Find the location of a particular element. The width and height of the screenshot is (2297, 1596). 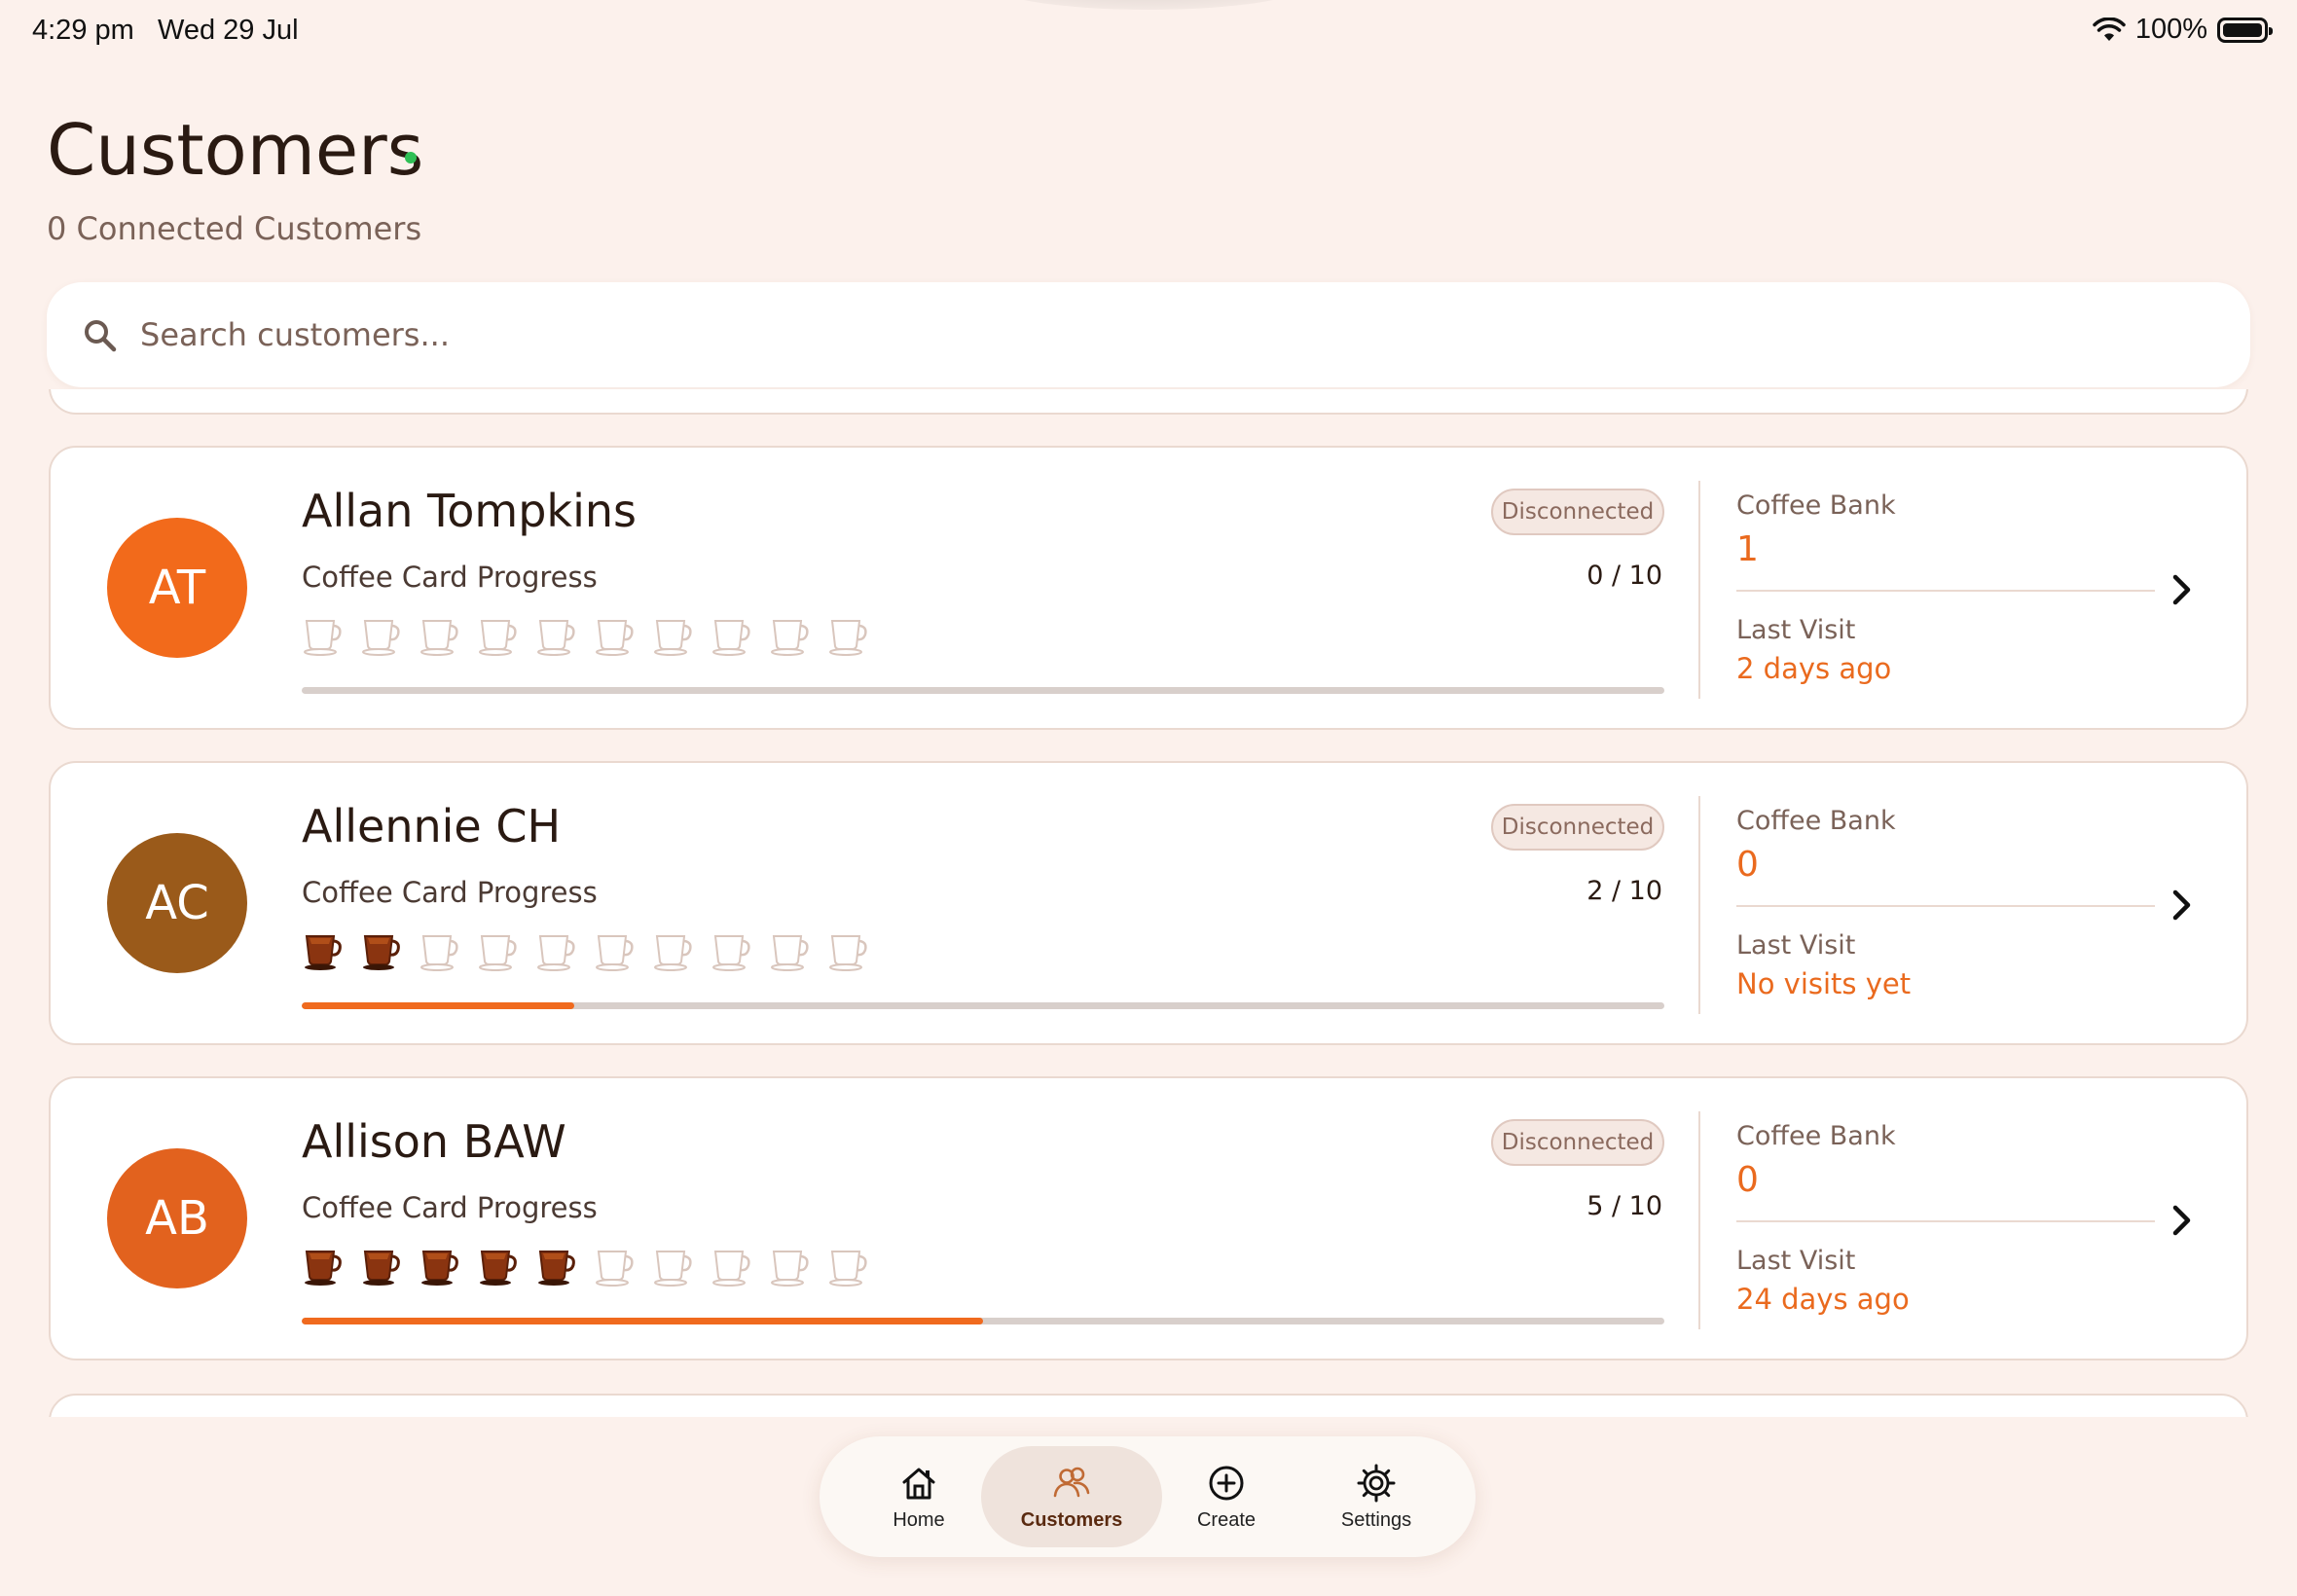

tab-customers: Customers is located at coordinates (1071, 1496).